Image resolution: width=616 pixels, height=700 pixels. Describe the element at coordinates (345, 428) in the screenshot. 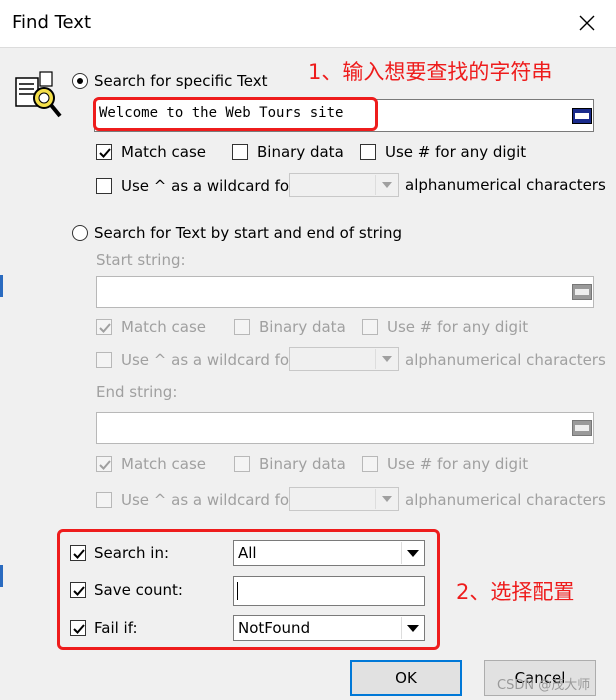

I see `end-string-input` at that location.